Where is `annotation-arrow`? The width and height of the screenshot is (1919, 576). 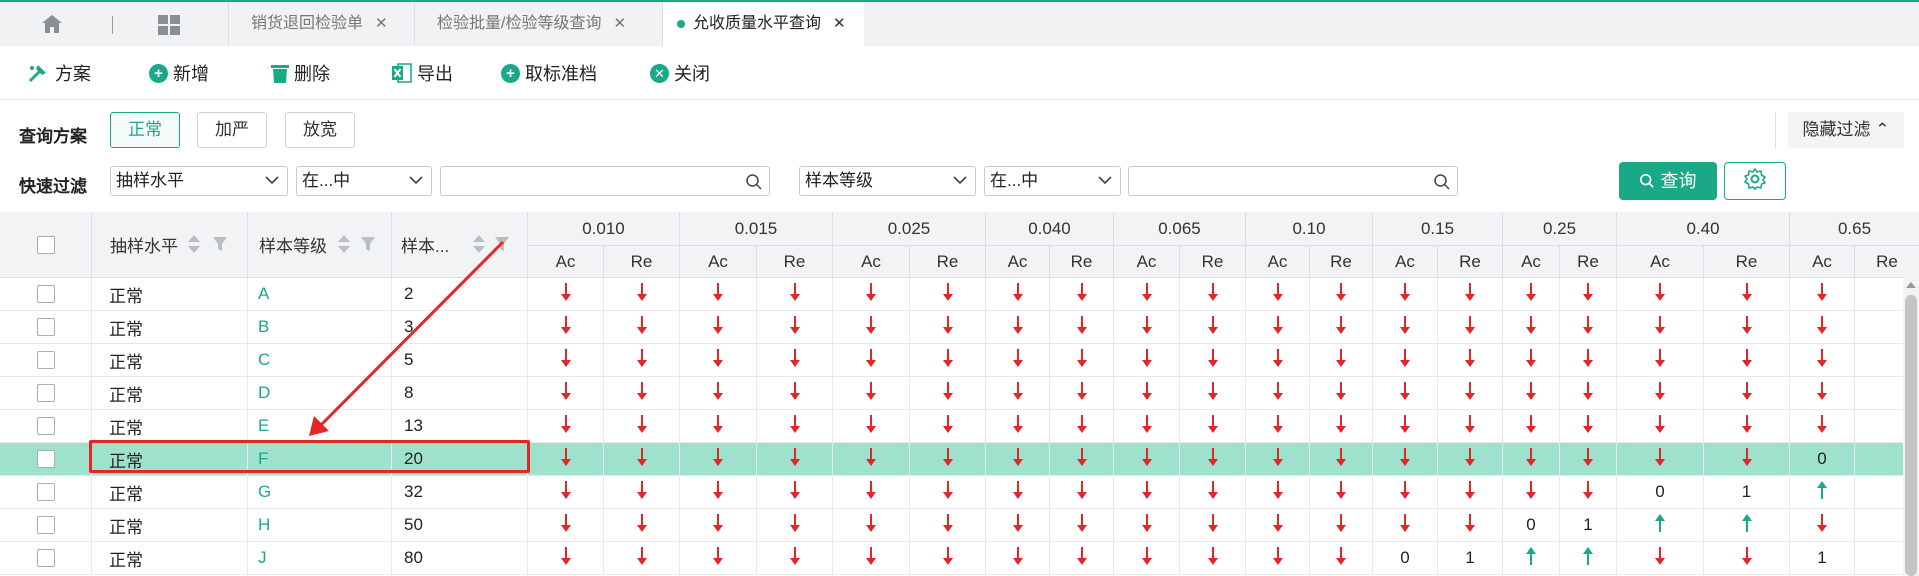 annotation-arrow is located at coordinates (407, 338).